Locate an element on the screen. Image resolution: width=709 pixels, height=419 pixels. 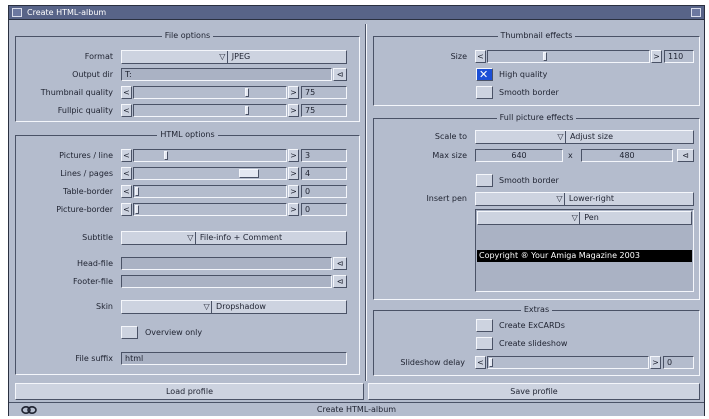
scale-to-cycle-button: ▽ Adjust size is located at coordinates (584, 137).